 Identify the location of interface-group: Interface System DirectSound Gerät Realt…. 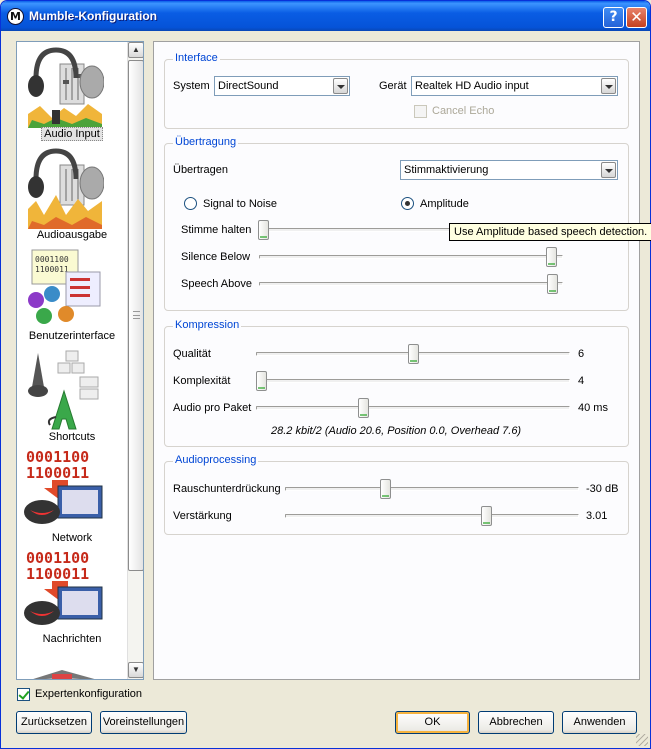
(396, 90).